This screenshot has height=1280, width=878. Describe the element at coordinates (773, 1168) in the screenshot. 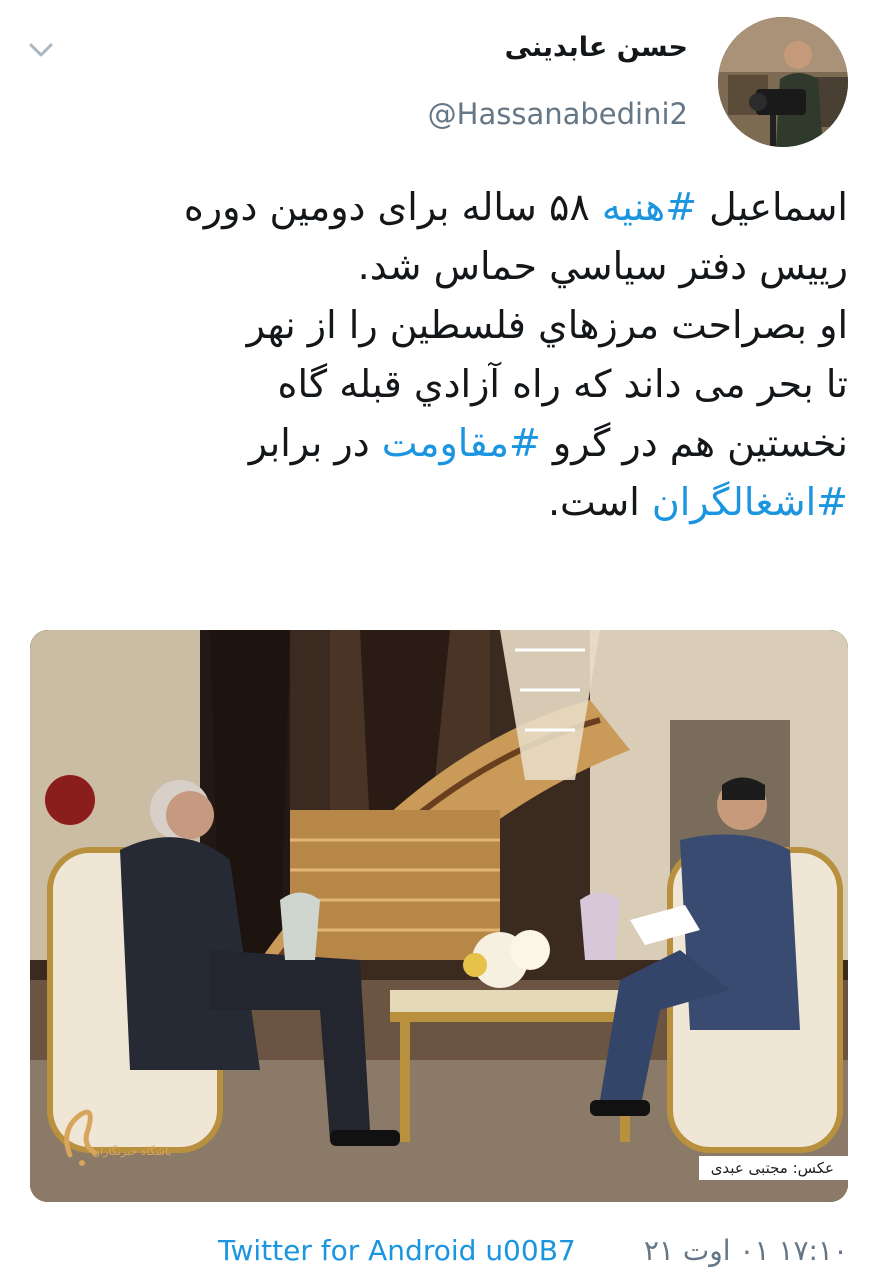

I see `photo-credit: عکس: مجتبی عبدی` at that location.